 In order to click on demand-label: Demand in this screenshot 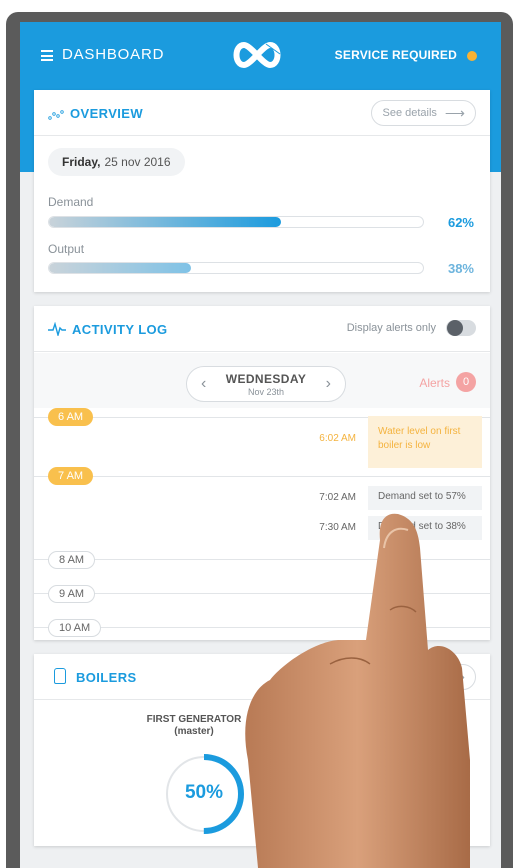, I will do `click(71, 202)`.